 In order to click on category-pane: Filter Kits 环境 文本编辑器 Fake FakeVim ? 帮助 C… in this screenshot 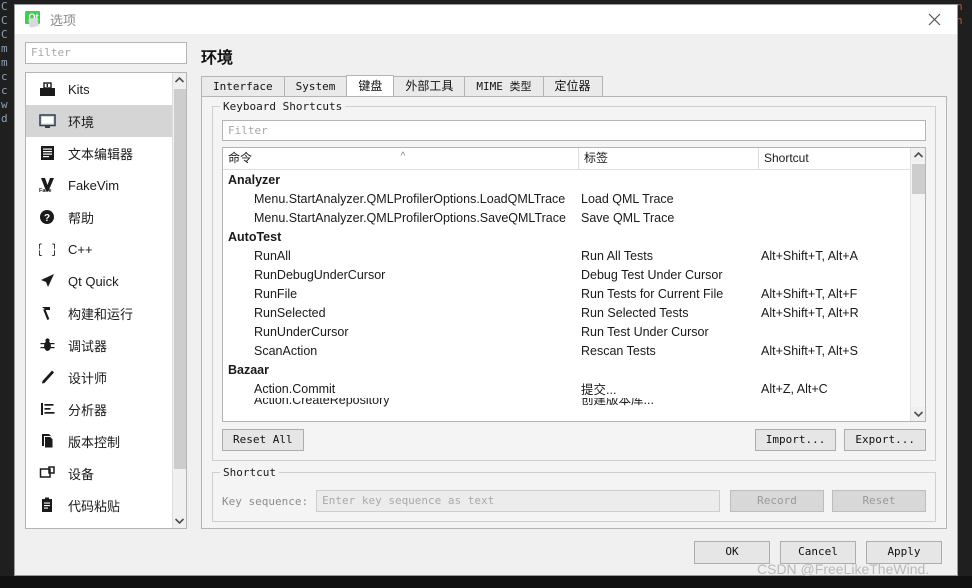, I will do `click(106, 285)`.